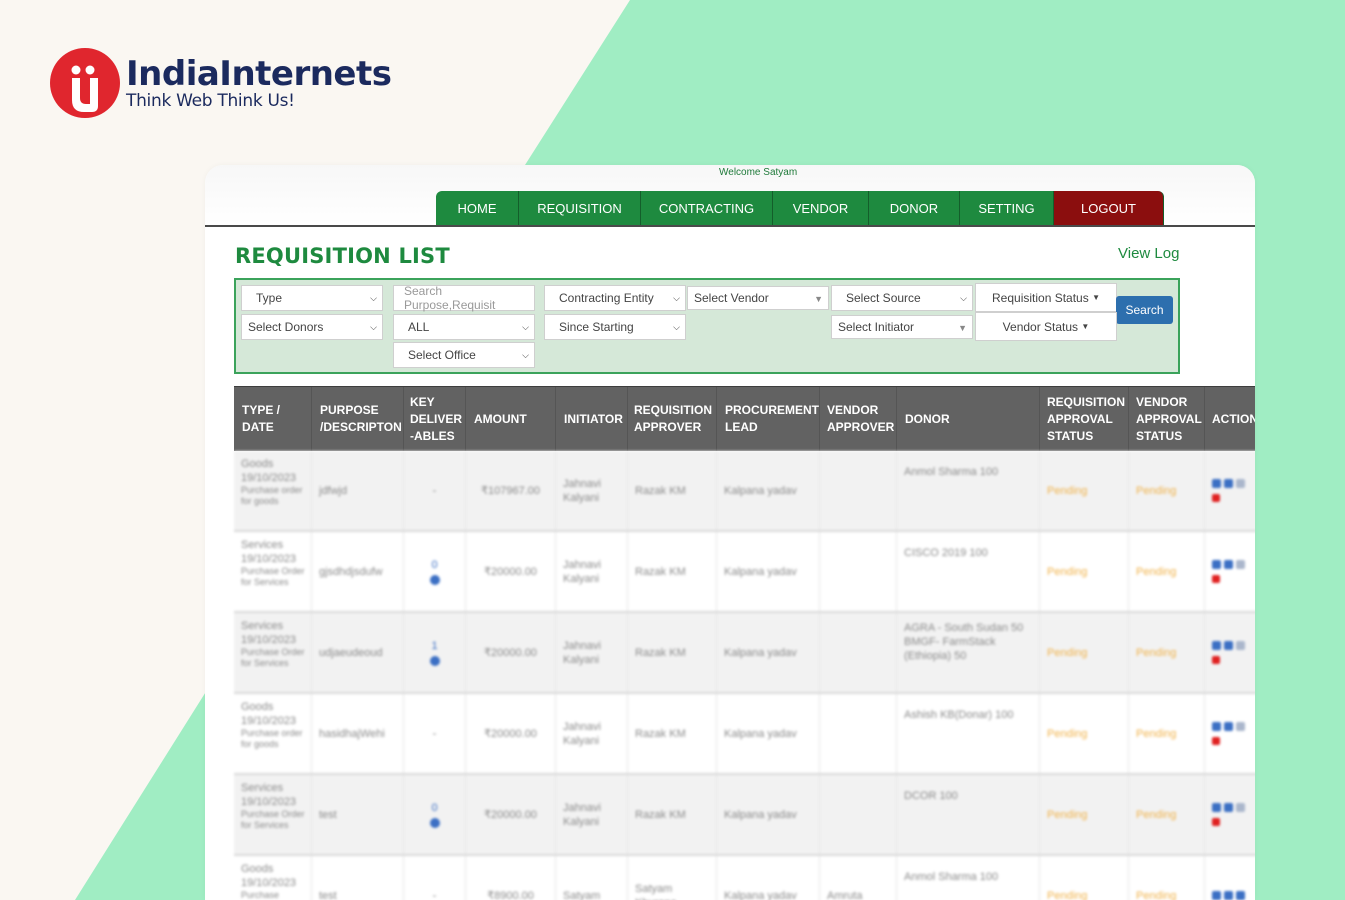 This screenshot has width=1345, height=900. Describe the element at coordinates (902, 327) in the screenshot. I see `initiator-select: Select Initiator ▼` at that location.